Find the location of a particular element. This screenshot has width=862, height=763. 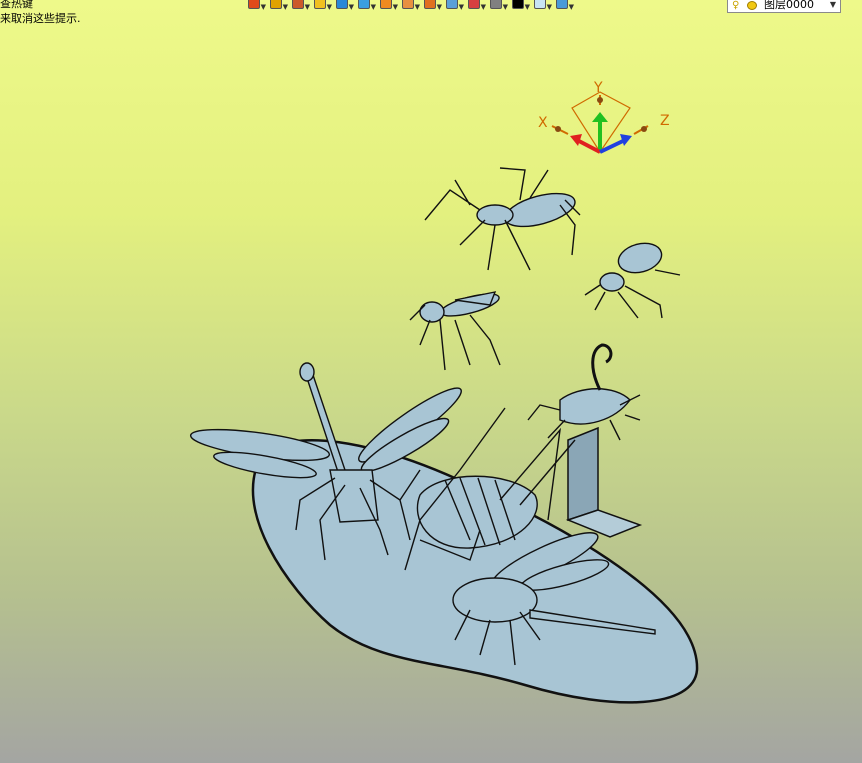

layer-lock-icon is located at coordinates (752, 5).